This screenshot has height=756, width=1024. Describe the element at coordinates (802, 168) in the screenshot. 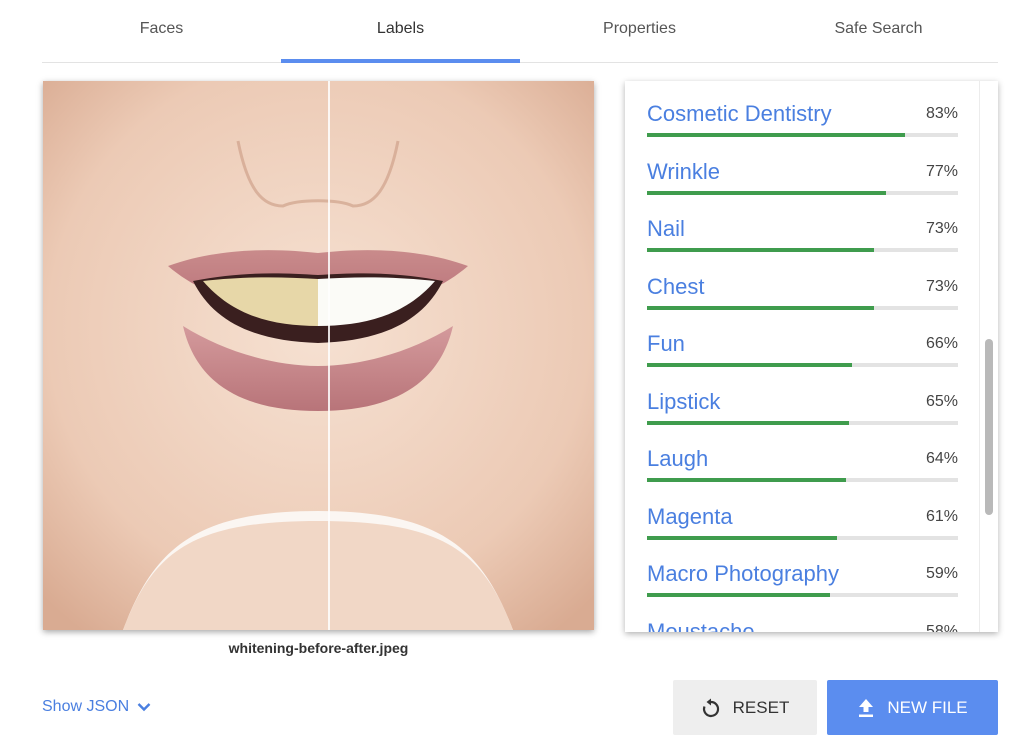

I see `label-row: Wrinkle 77%` at that location.